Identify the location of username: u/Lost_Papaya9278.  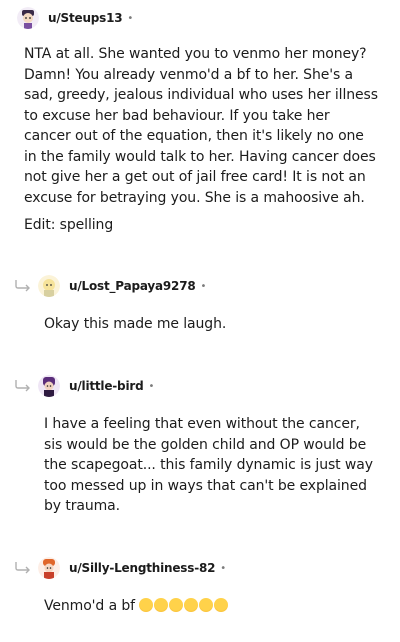
(132, 286).